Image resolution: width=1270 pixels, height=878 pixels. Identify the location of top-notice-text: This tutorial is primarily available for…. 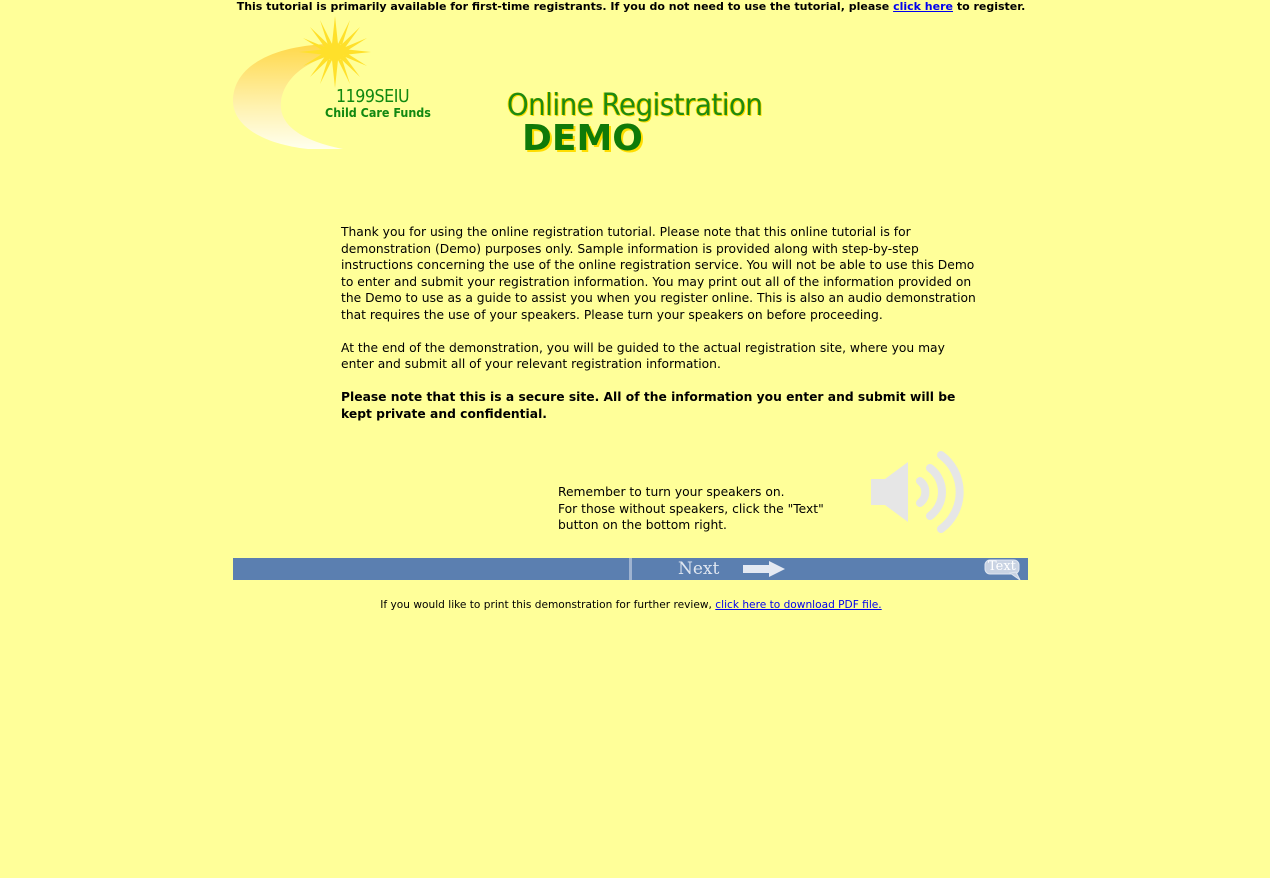
(565, 6).